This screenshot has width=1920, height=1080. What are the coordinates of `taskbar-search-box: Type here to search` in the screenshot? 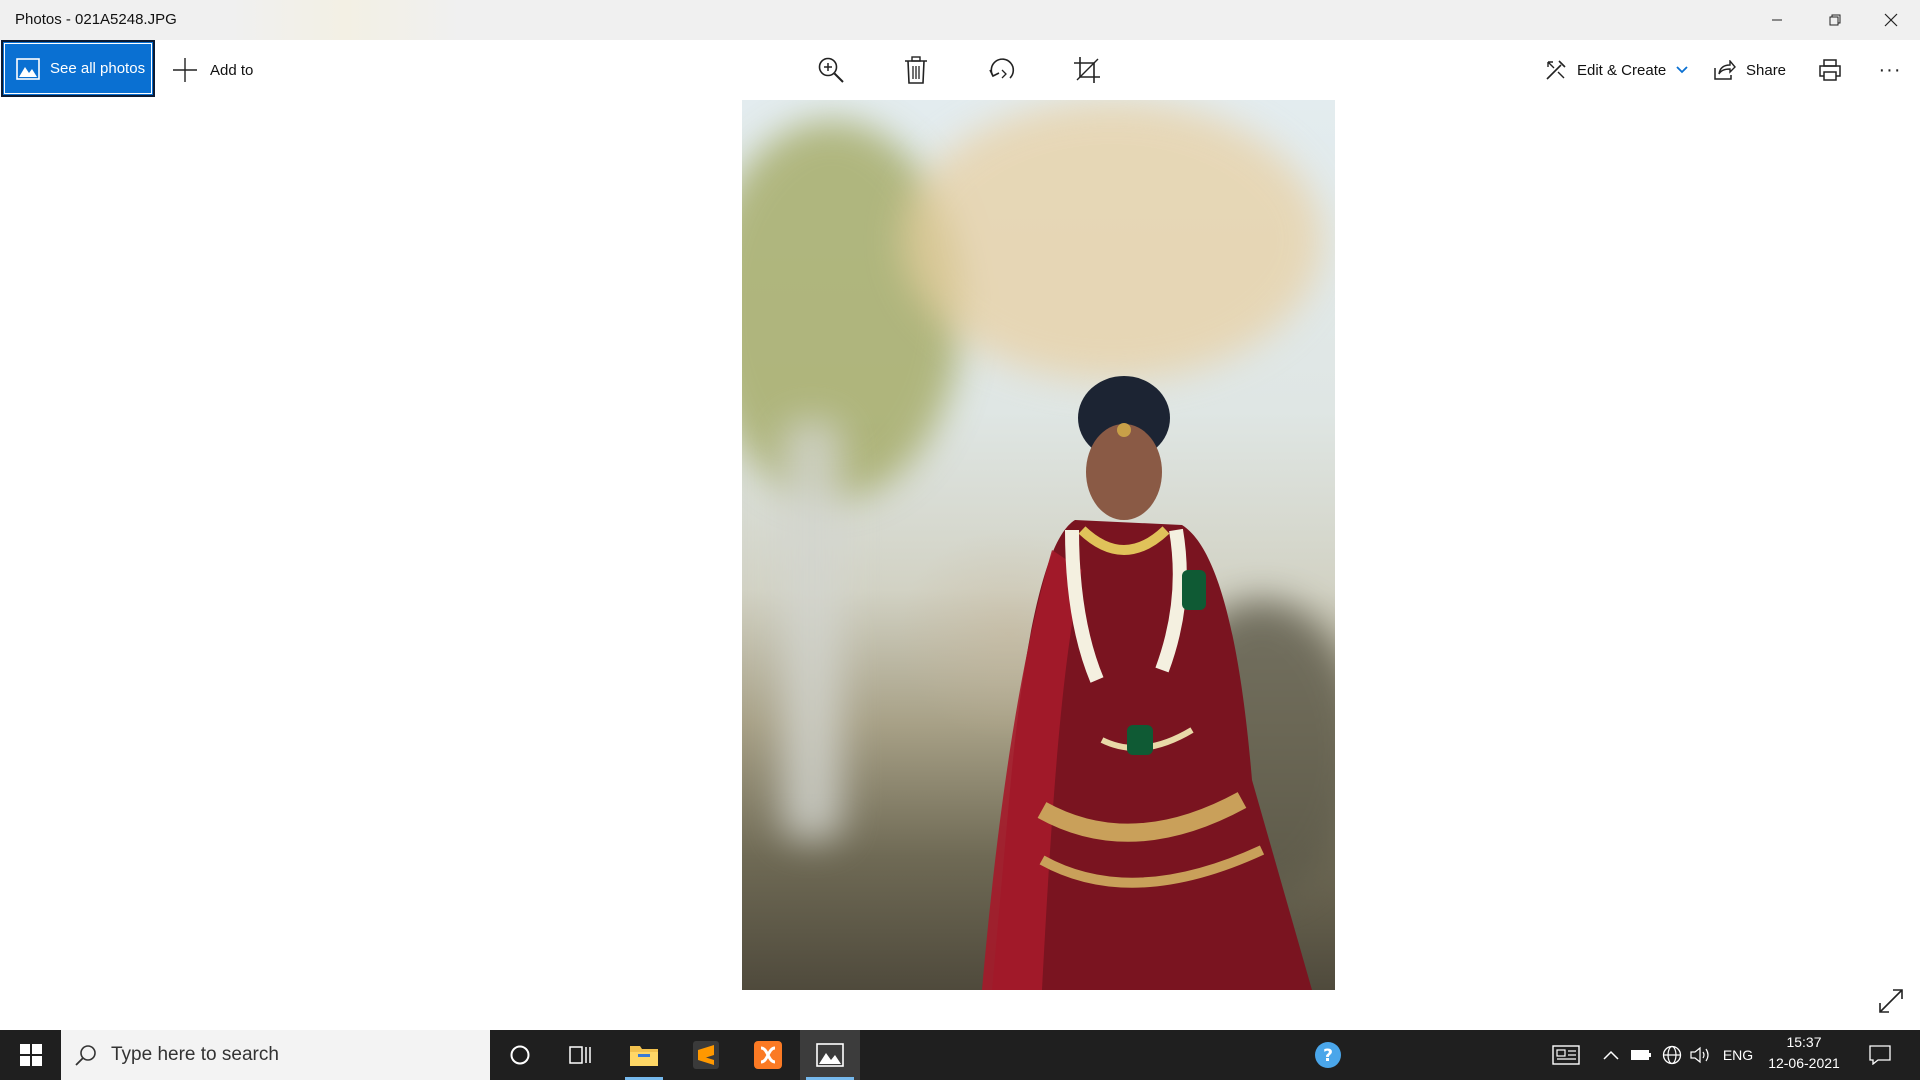 It's located at (275, 1055).